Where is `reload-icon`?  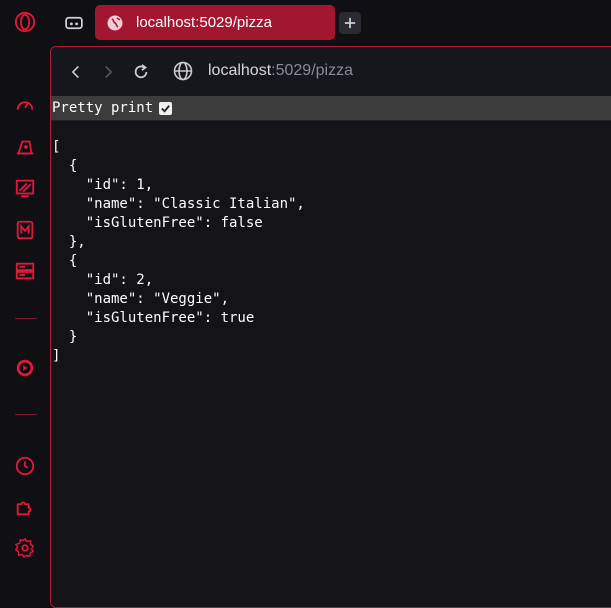 reload-icon is located at coordinates (141, 72).